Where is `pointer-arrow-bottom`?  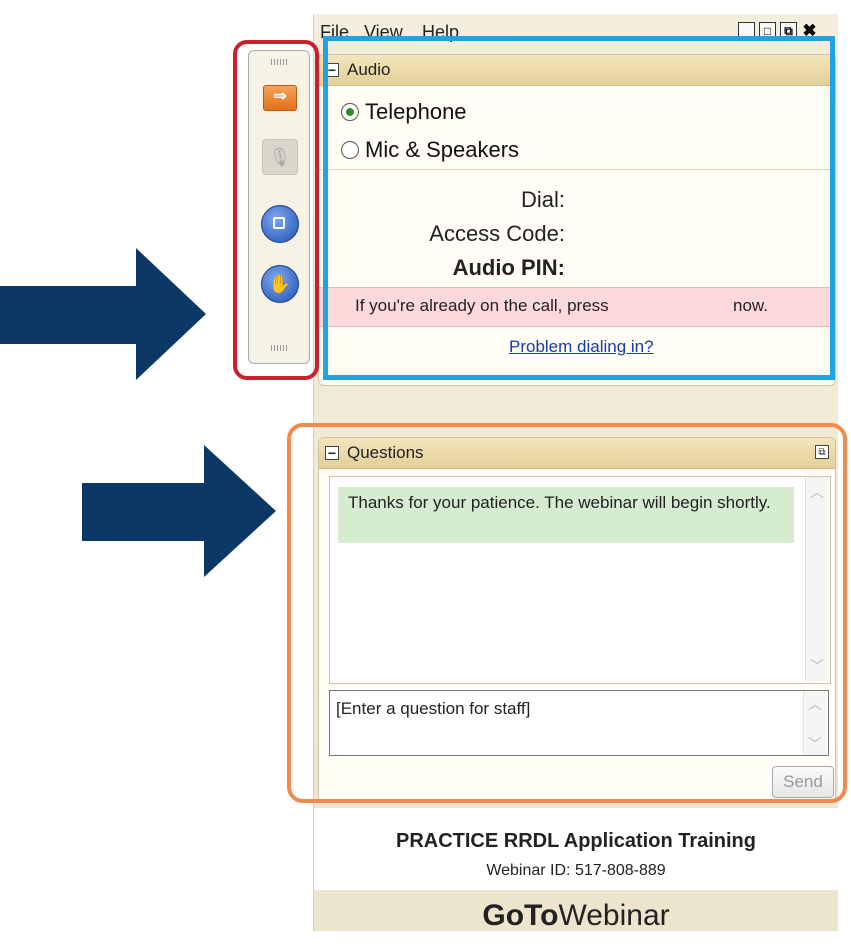
pointer-arrow-bottom is located at coordinates (179, 511).